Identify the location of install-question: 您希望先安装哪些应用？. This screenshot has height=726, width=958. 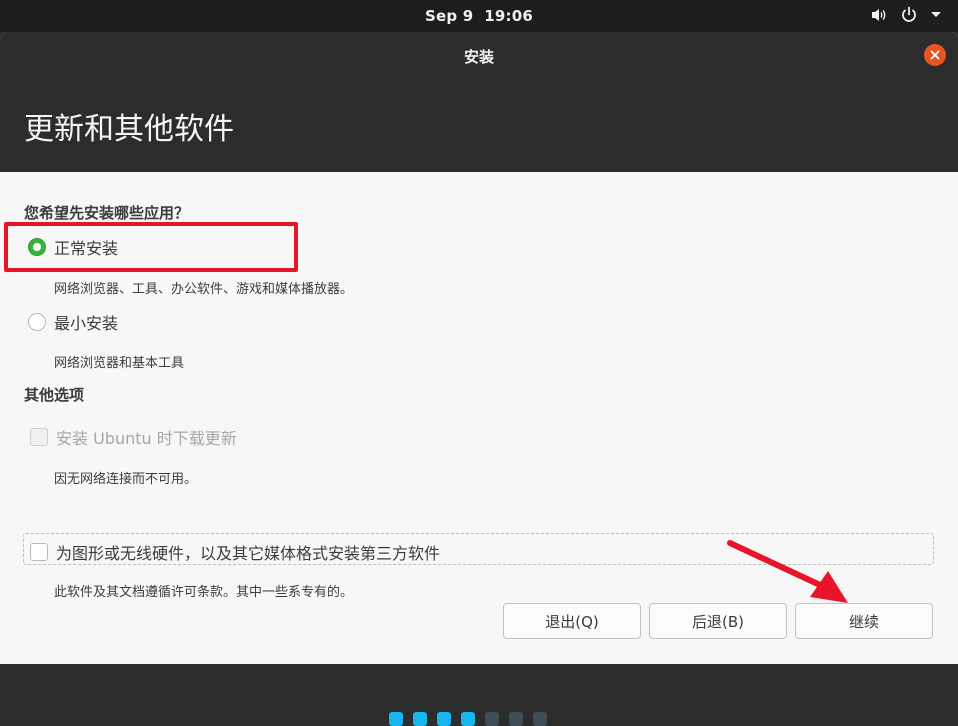
(107, 213).